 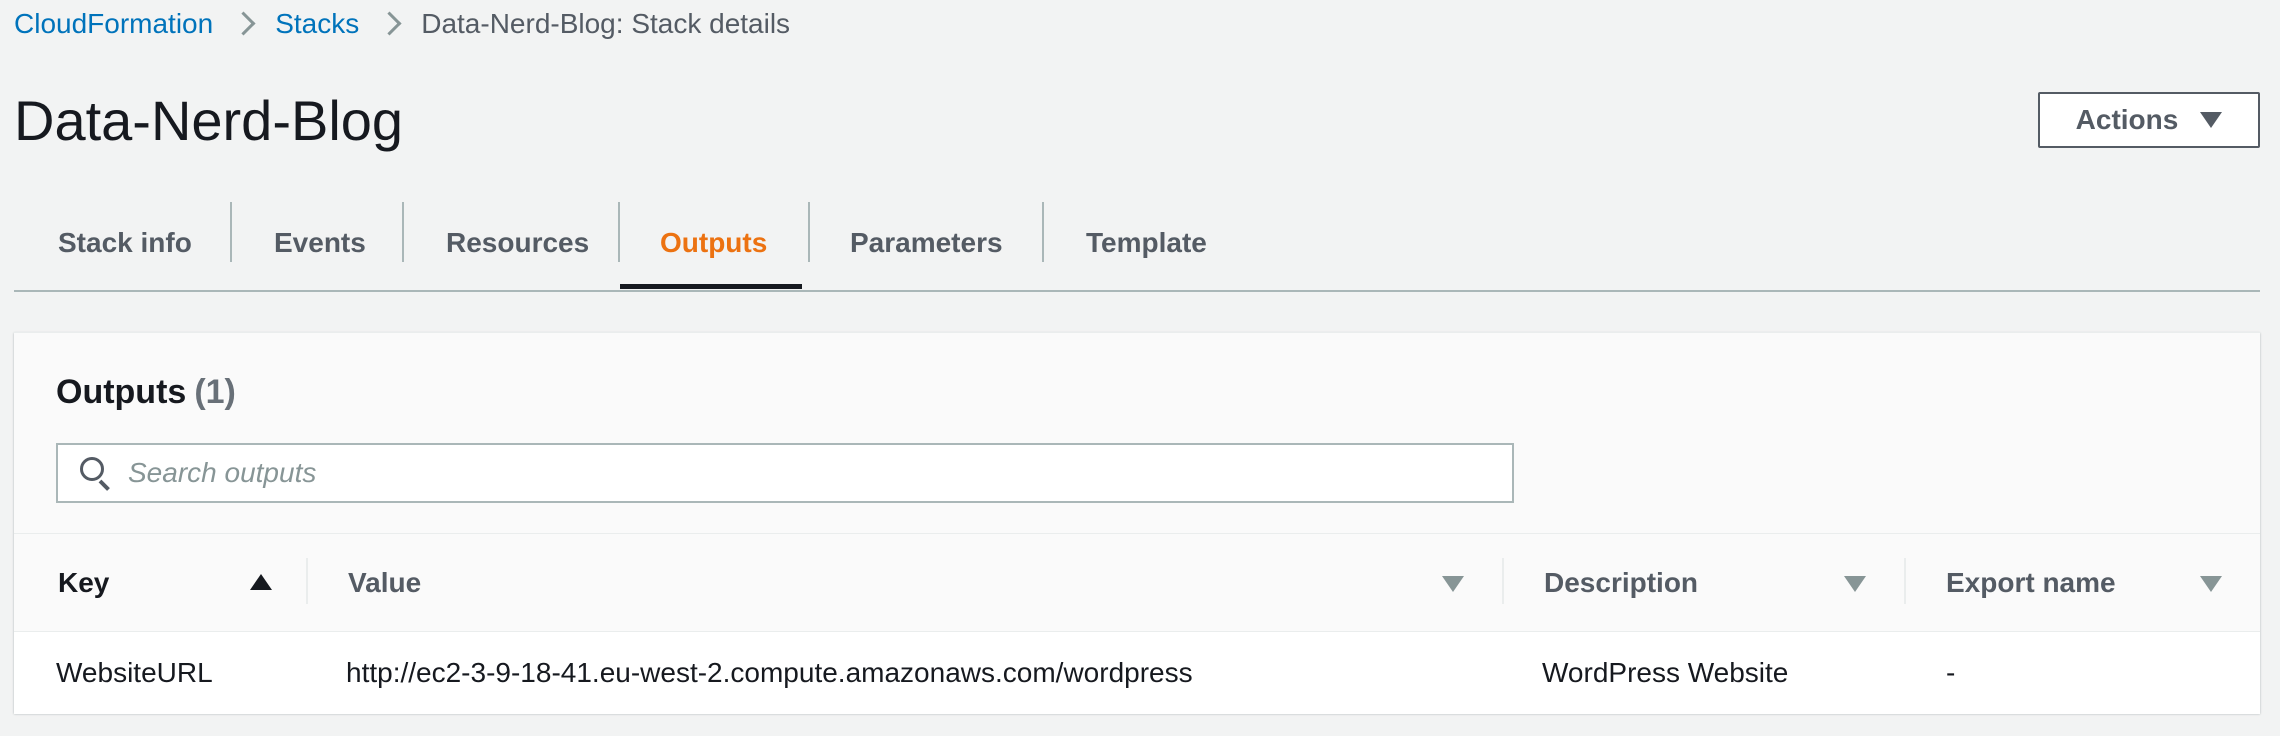 I want to click on tab-stack-info: Stack info, so click(x=125, y=243).